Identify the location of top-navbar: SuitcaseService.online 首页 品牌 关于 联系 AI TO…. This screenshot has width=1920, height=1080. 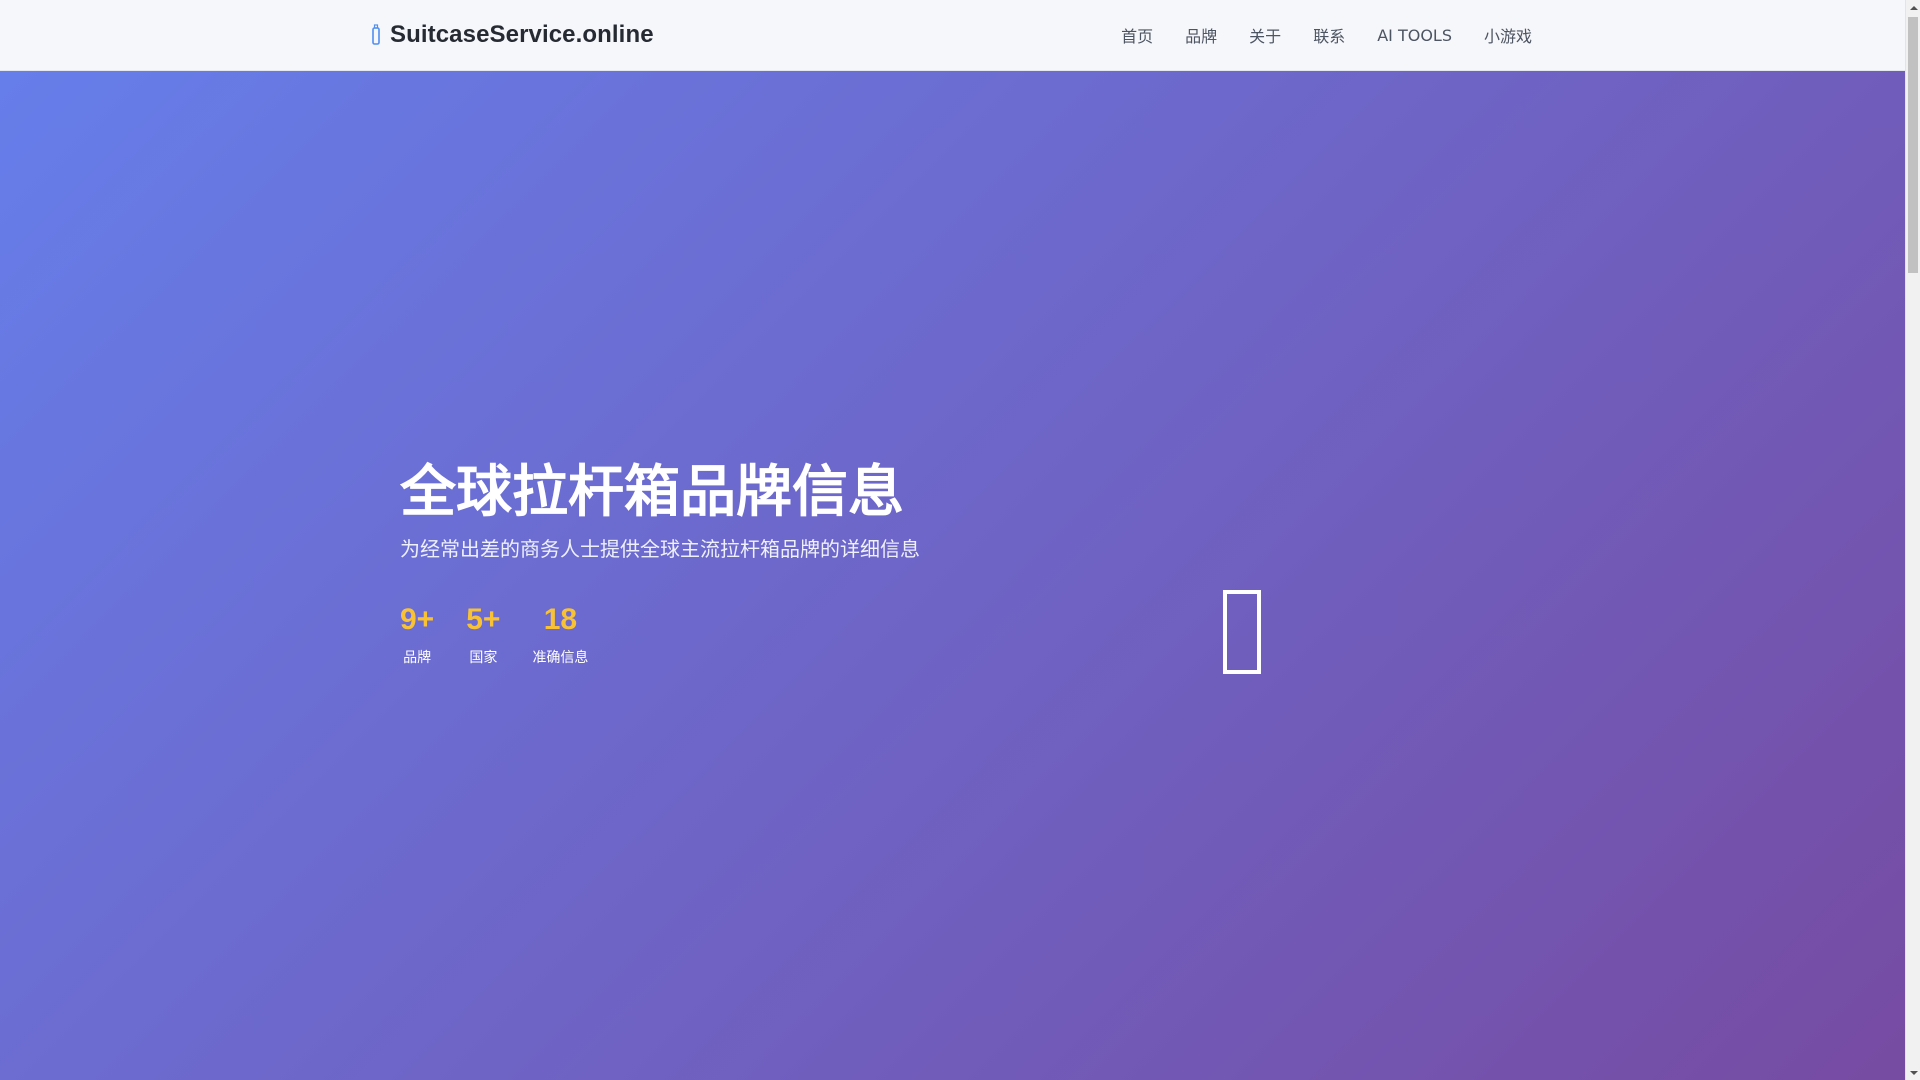
(952, 35).